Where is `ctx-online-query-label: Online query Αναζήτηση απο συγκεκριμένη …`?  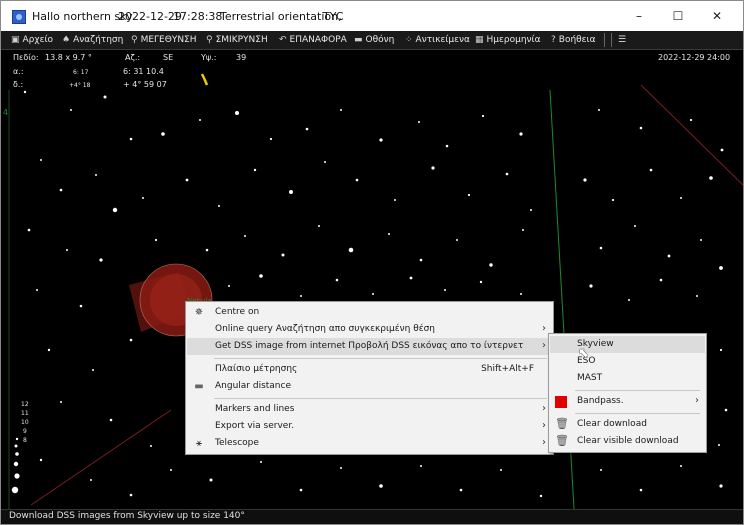 ctx-online-query-label: Online query Αναζήτηση απο συγκεκριμένη … is located at coordinates (325, 329).